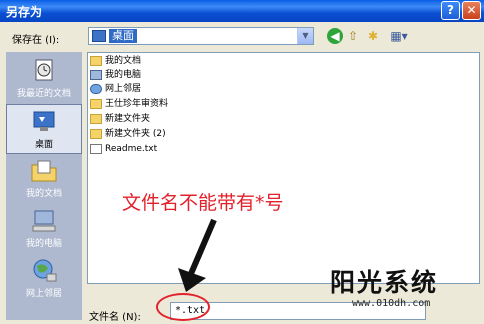 Image resolution: width=484 pixels, height=324 pixels. I want to click on place-label: 我最近的文档, so click(43, 94).